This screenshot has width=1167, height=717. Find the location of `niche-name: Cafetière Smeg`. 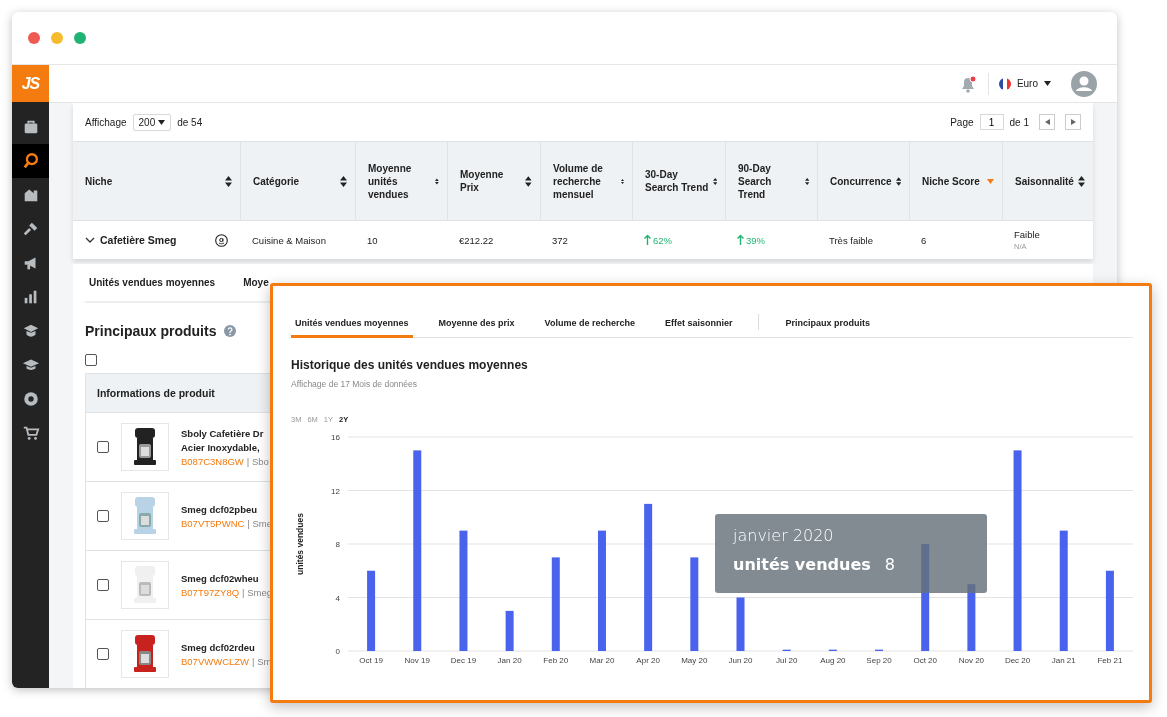

niche-name: Cafetière Smeg is located at coordinates (138, 240).